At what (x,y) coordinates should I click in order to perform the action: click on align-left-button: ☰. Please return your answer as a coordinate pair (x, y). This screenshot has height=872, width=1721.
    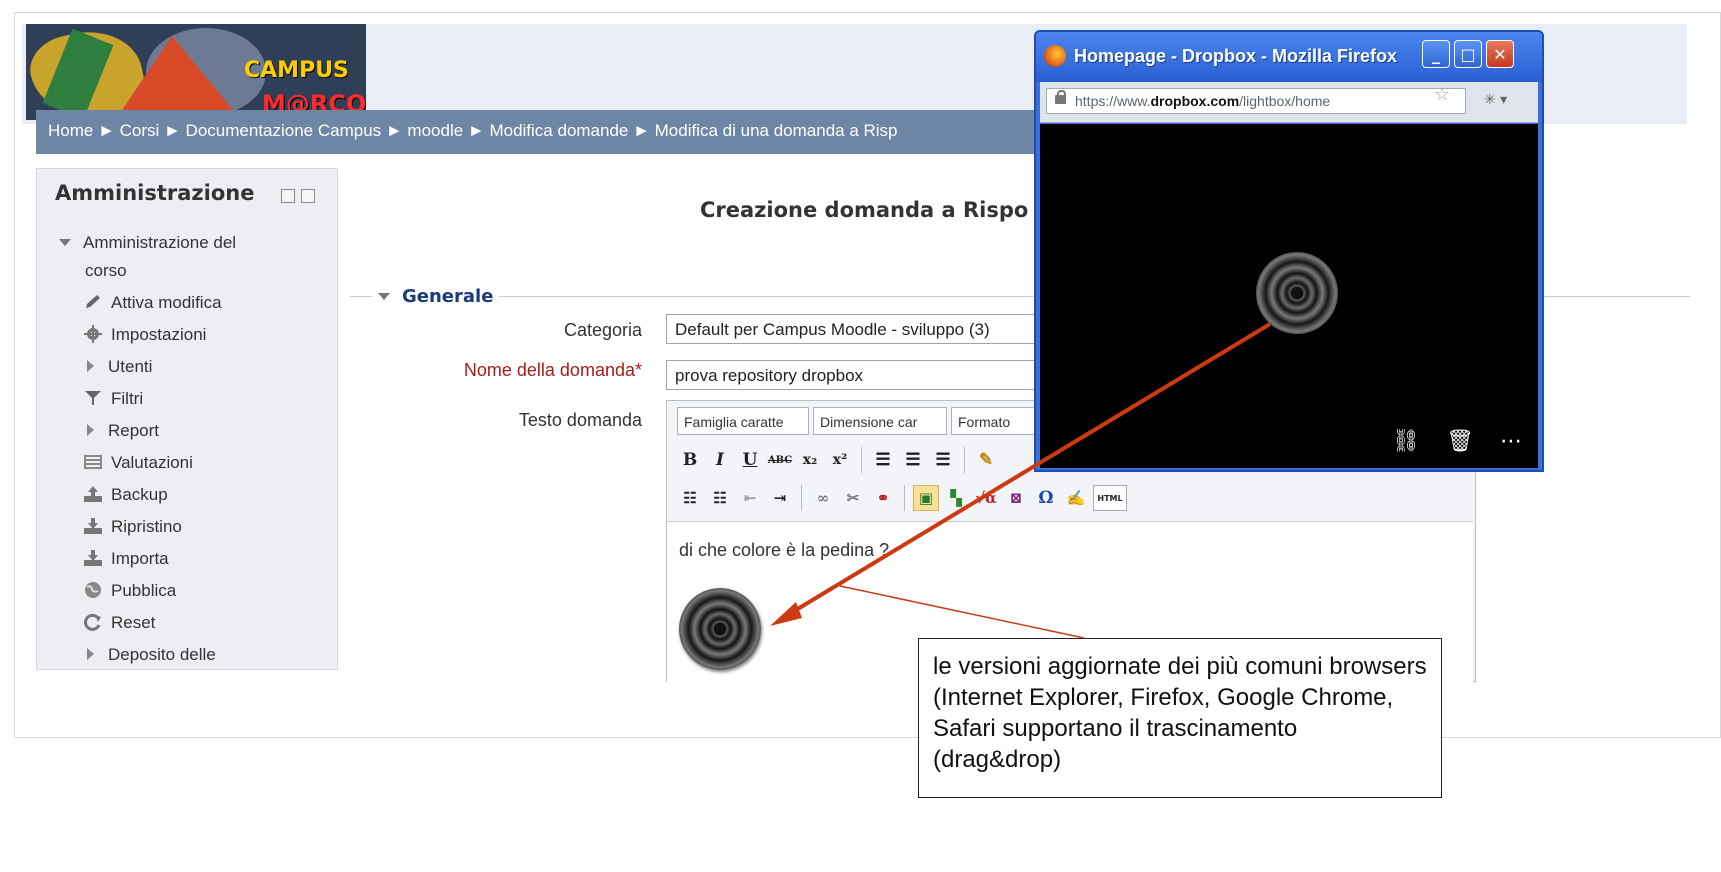
    Looking at the image, I should click on (883, 460).